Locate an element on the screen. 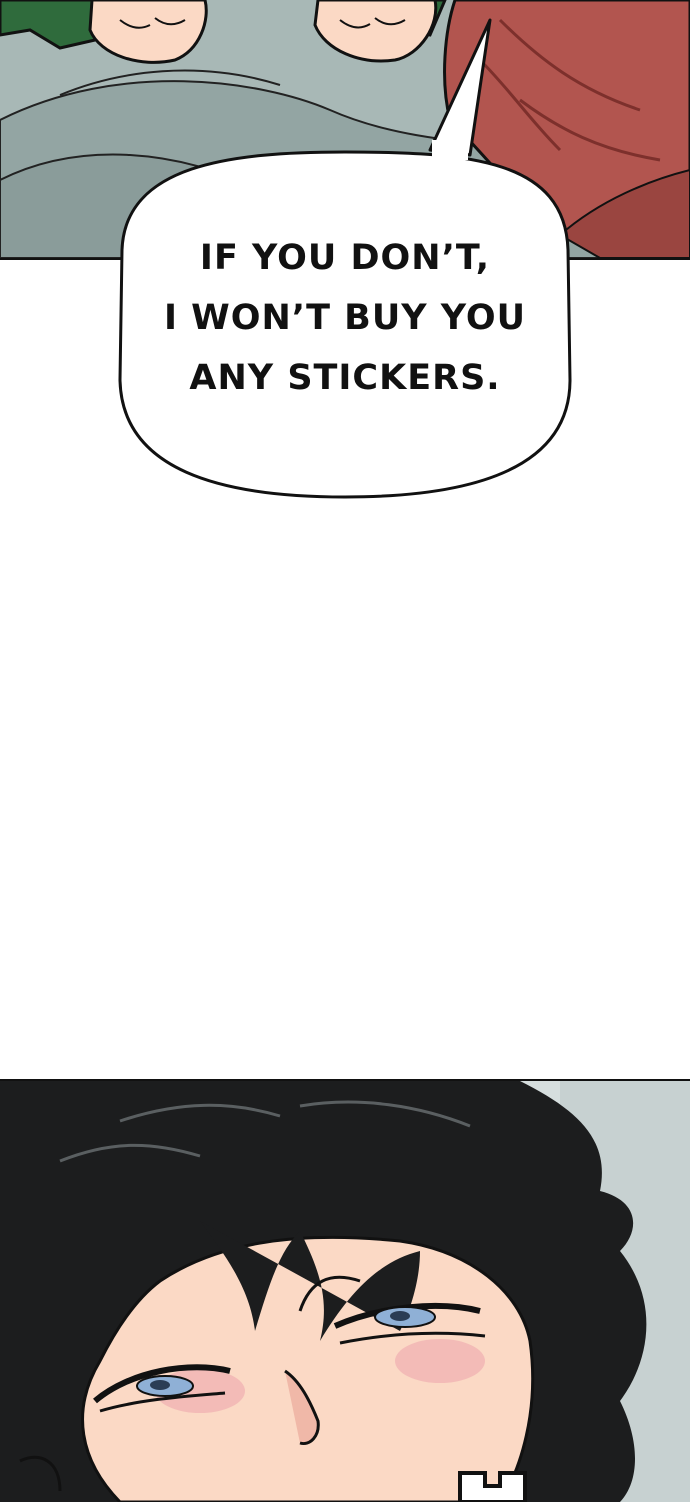 This screenshot has width=690, height=1502. speech-line-2: I WON’T BUY YOU is located at coordinates (345, 318).